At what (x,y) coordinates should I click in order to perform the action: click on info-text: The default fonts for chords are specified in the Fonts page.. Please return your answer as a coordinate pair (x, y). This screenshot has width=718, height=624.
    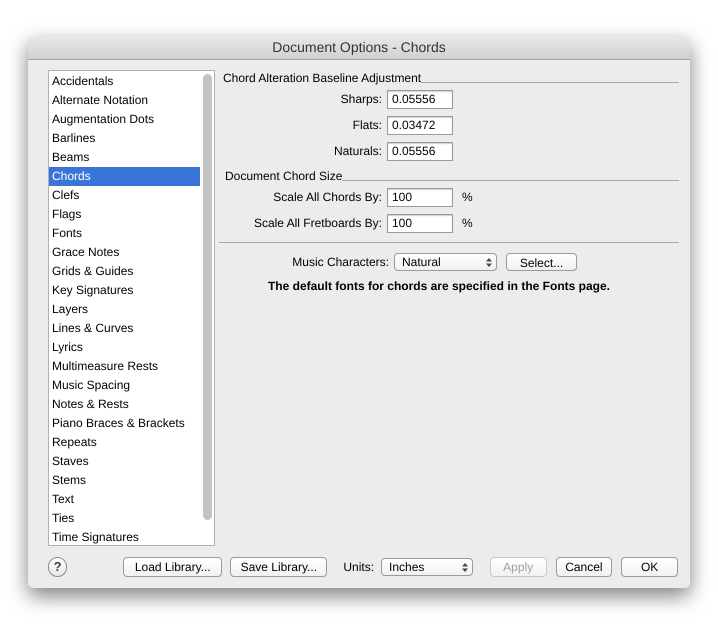
    Looking at the image, I should click on (439, 286).